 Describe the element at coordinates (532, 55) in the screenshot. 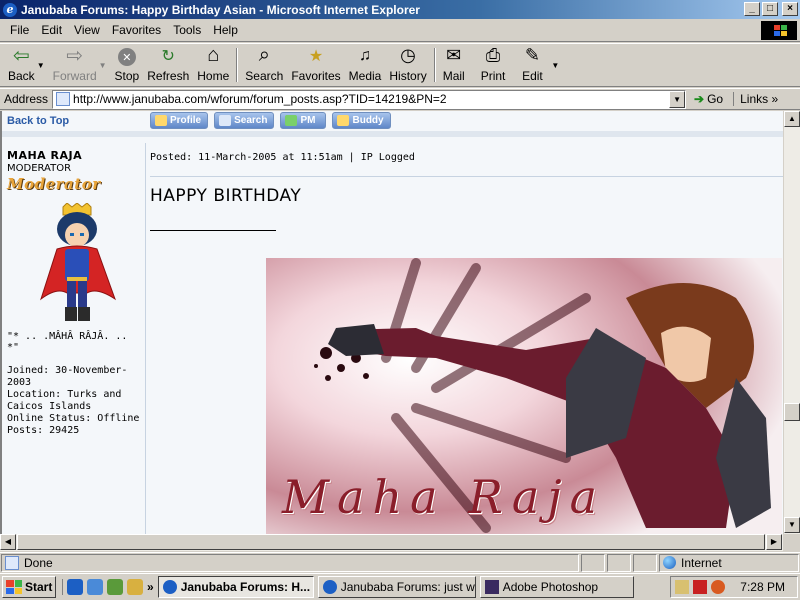

I see `edit-icon: ✎` at that location.